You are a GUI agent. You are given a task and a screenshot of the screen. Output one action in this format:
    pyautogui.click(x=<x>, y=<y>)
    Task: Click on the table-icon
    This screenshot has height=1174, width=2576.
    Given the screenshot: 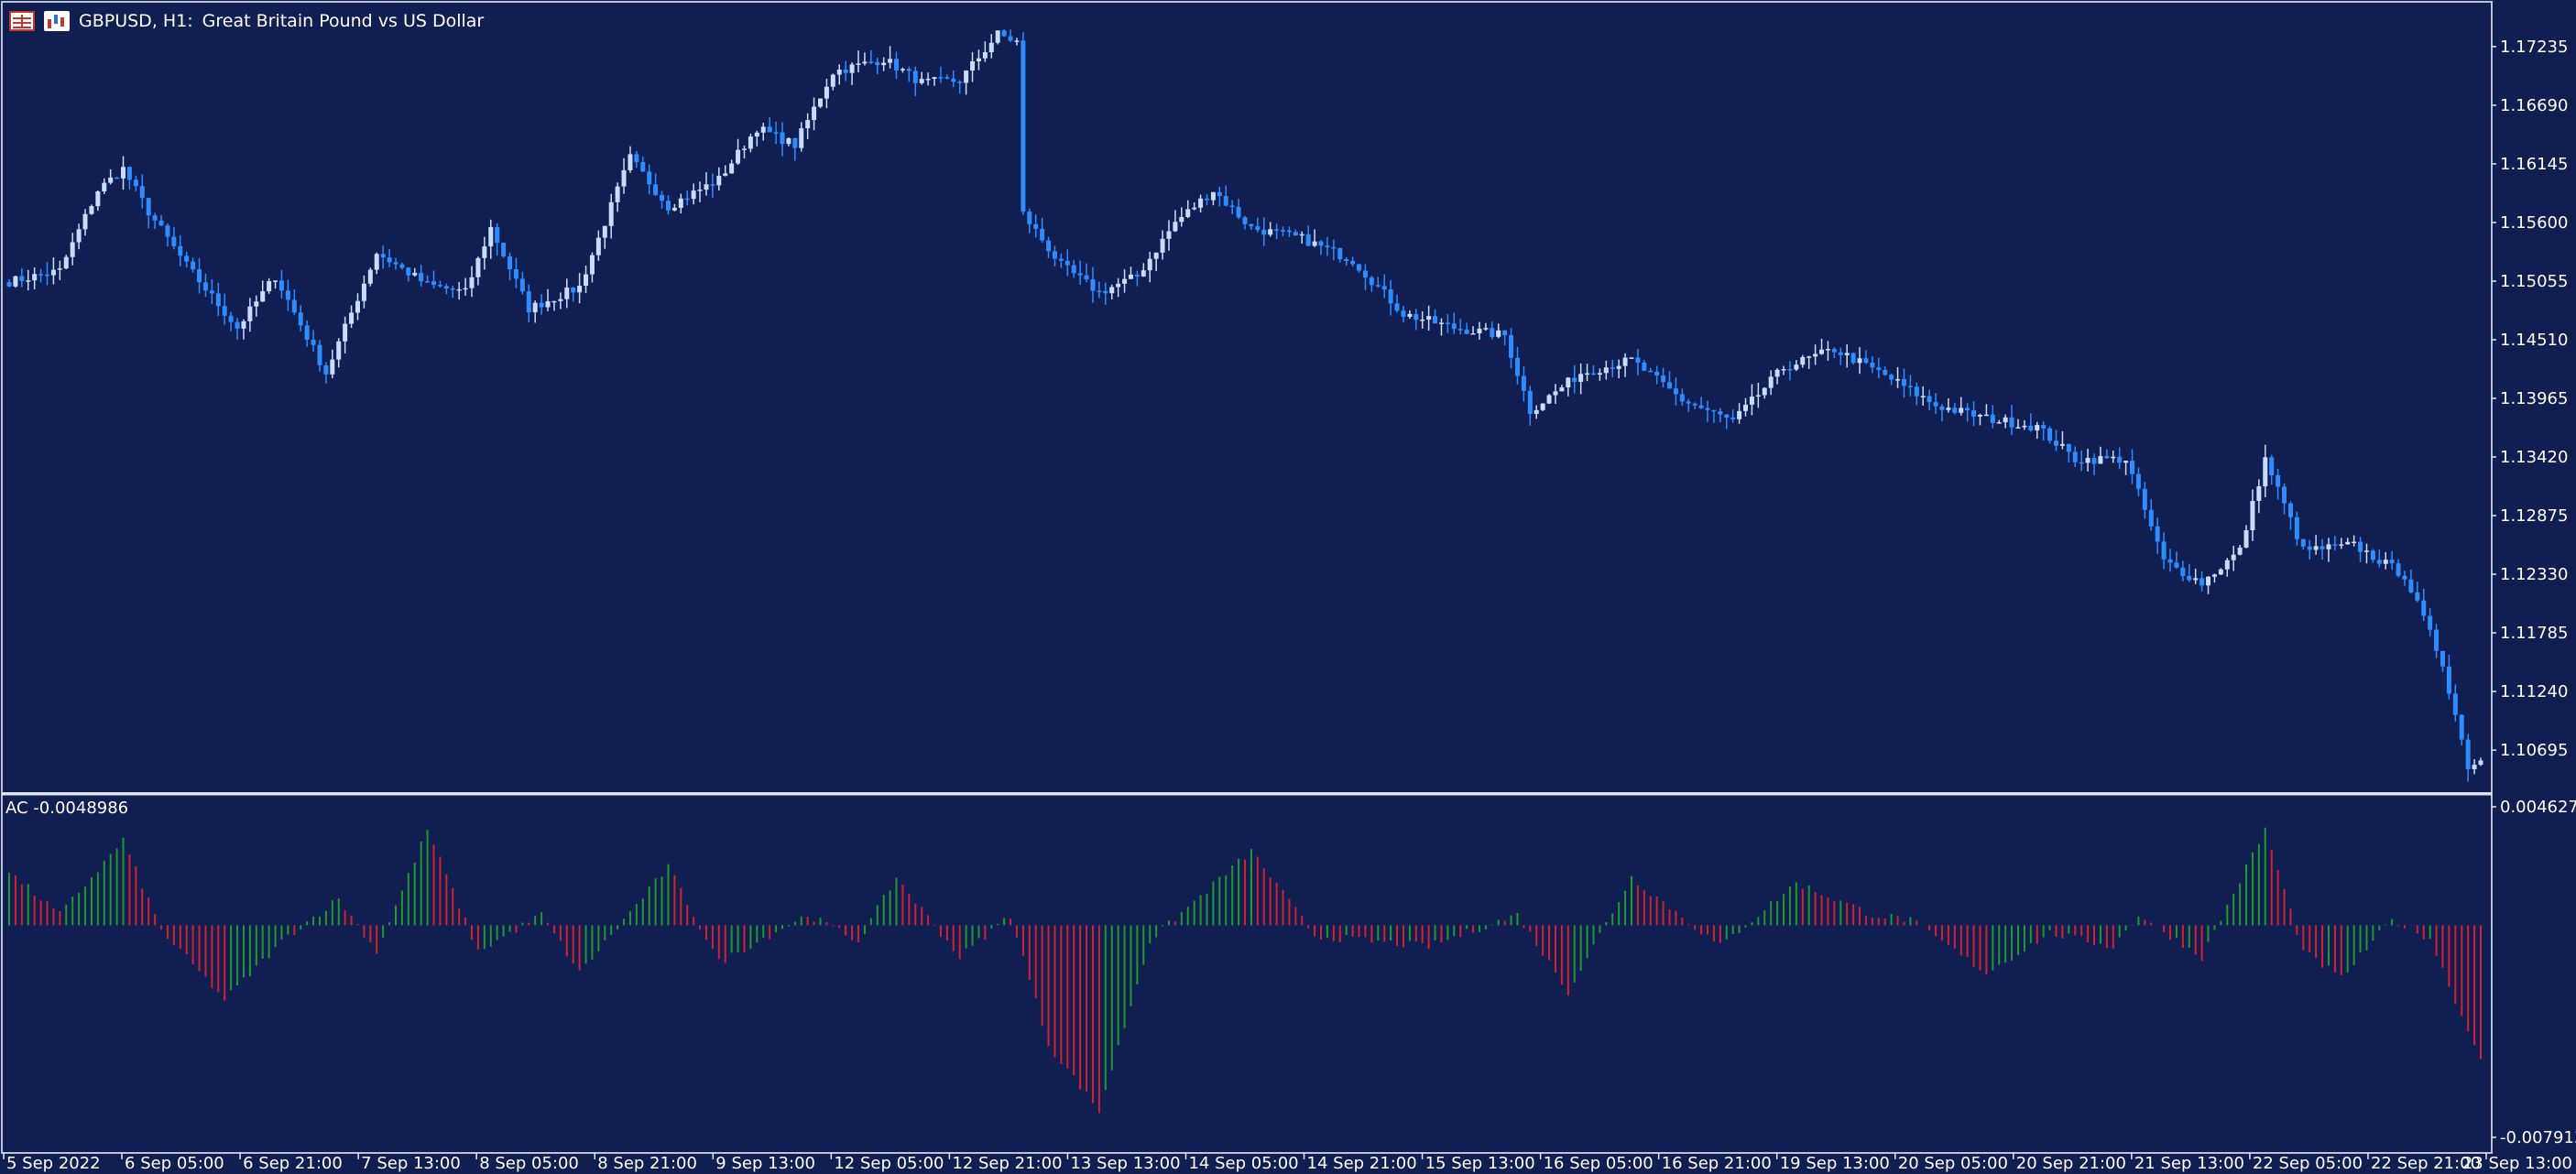 What is the action you would take?
    pyautogui.click(x=22, y=21)
    